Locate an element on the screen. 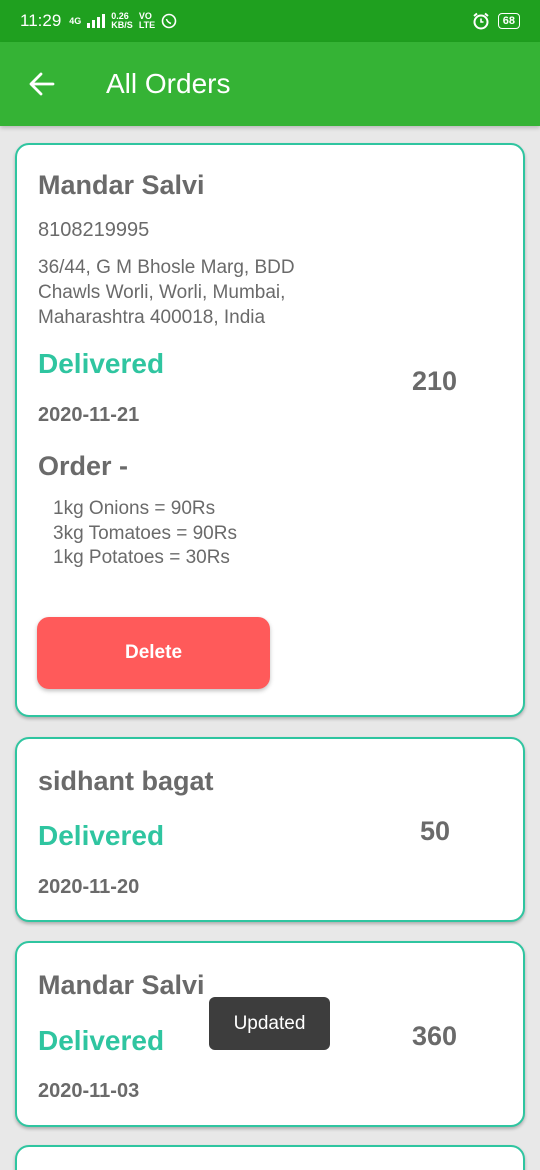  network-speed: 0.26 KB/S is located at coordinates (122, 20).